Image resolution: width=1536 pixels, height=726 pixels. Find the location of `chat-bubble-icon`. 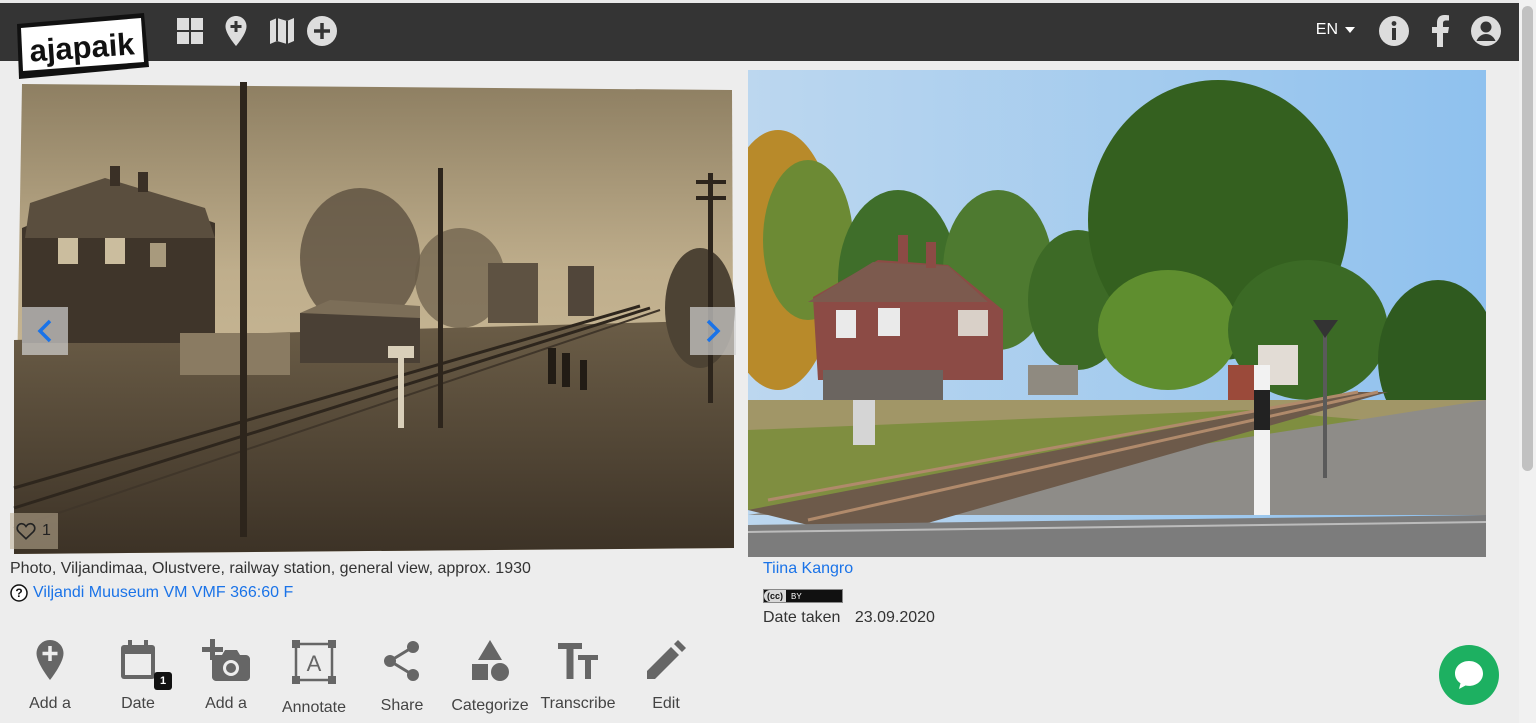

chat-bubble-icon is located at coordinates (1469, 675).